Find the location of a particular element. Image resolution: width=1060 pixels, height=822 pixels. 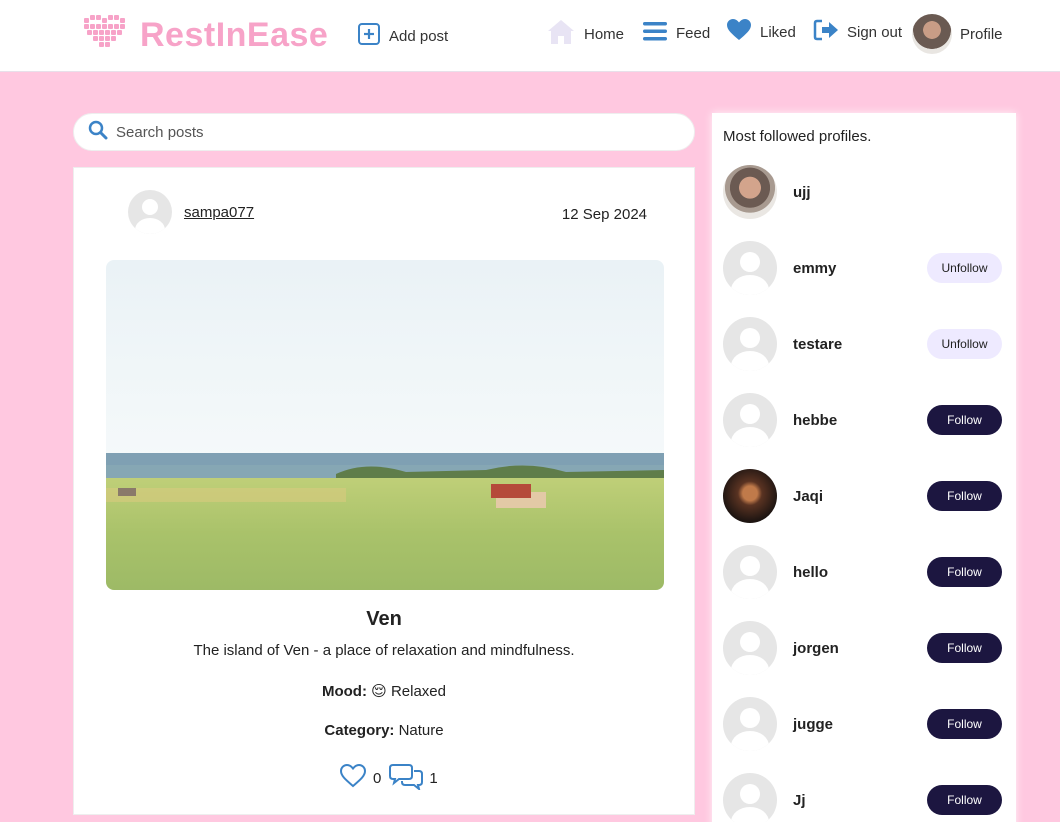

profile-name: hello is located at coordinates (810, 572).